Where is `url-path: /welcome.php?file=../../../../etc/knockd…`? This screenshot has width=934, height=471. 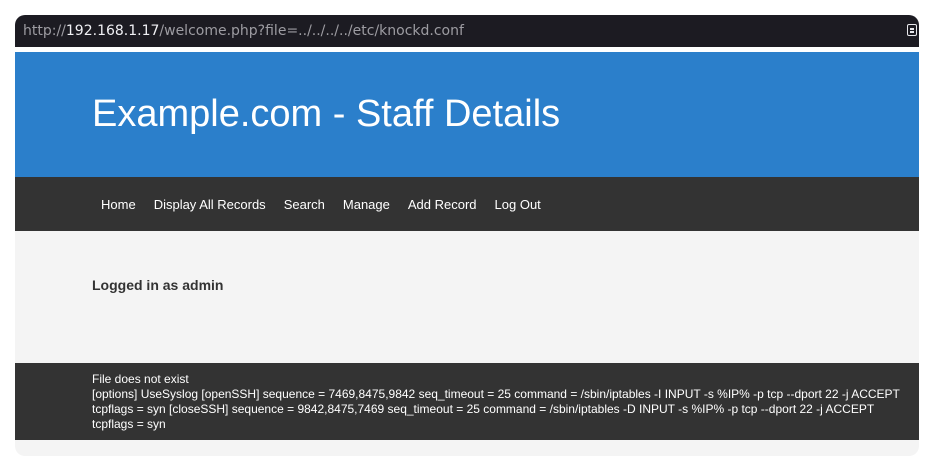
url-path: /welcome.php?file=../../../../etc/knockd… is located at coordinates (311, 31).